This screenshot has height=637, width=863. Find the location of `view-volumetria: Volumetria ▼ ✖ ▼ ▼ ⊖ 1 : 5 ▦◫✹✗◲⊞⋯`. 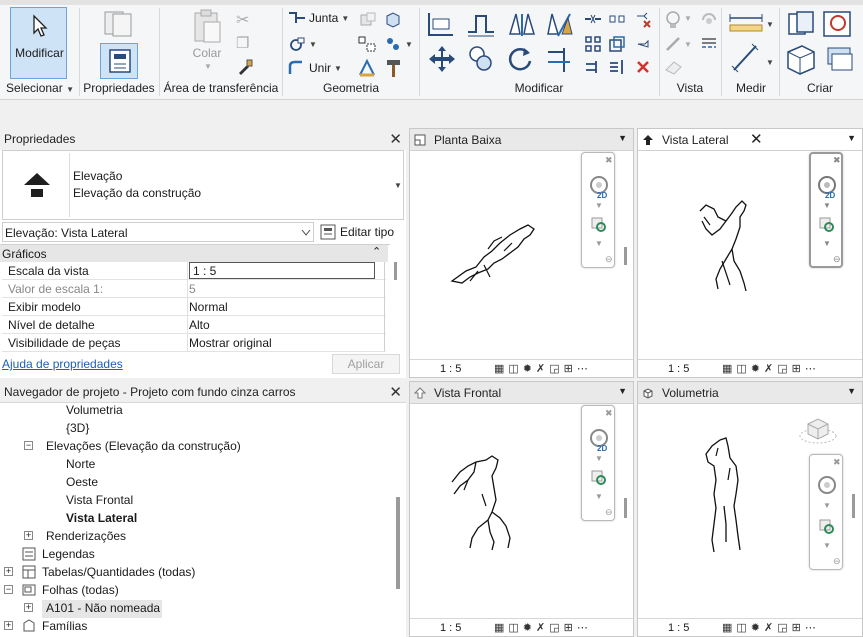

view-volumetria: Volumetria ▼ ✖ ▼ ▼ ⊖ 1 : 5 ▦◫✹✗◲⊞⋯ is located at coordinates (750, 509).